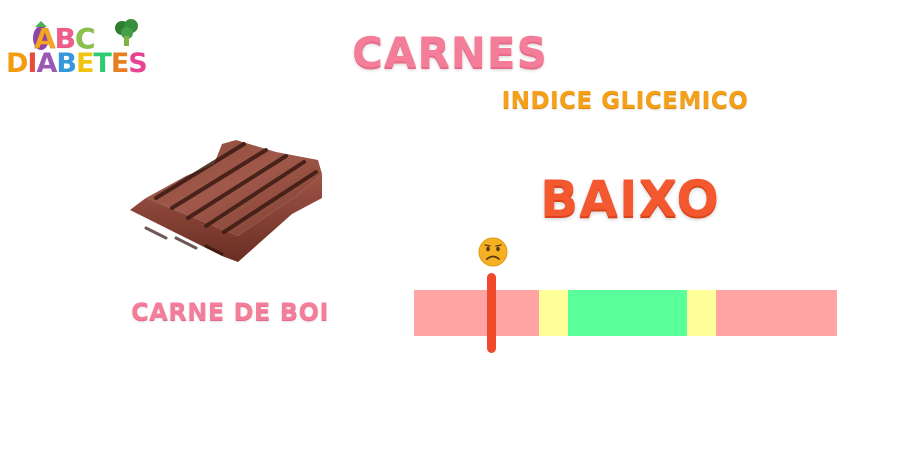 The height and width of the screenshot is (467, 899). What do you see at coordinates (17, 63) in the screenshot?
I see `logo-diabetes-letter: D` at bounding box center [17, 63].